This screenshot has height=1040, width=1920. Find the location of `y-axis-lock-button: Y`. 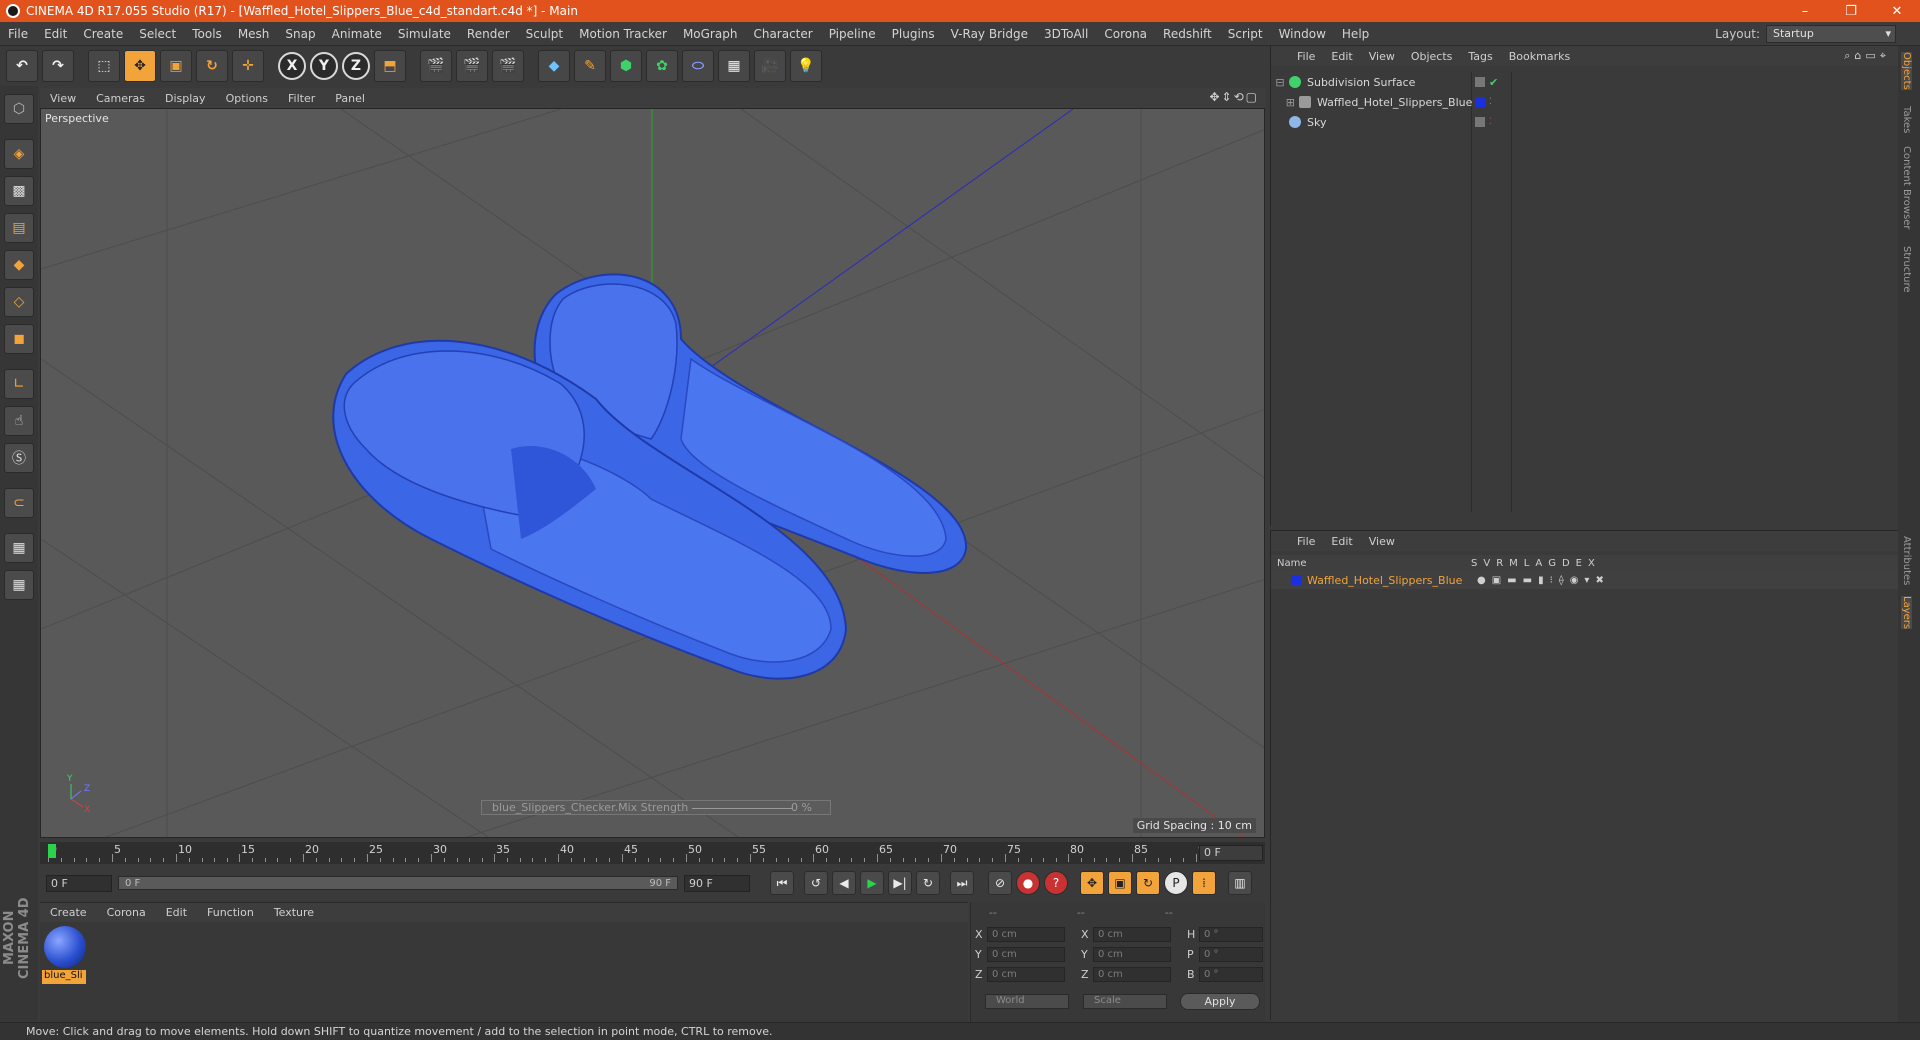

y-axis-lock-button: Y is located at coordinates (324, 66).